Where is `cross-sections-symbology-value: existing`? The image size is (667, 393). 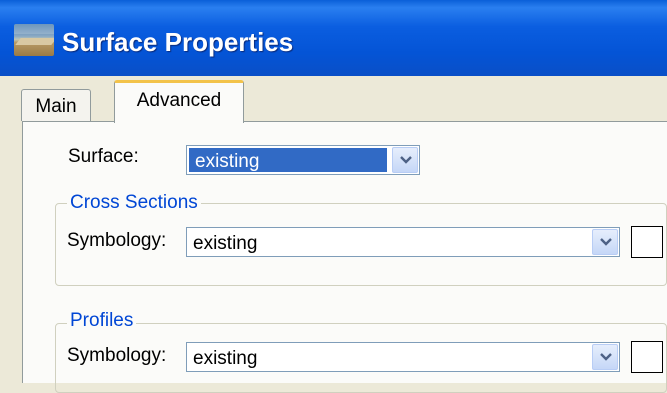
cross-sections-symbology-value: existing is located at coordinates (225, 243).